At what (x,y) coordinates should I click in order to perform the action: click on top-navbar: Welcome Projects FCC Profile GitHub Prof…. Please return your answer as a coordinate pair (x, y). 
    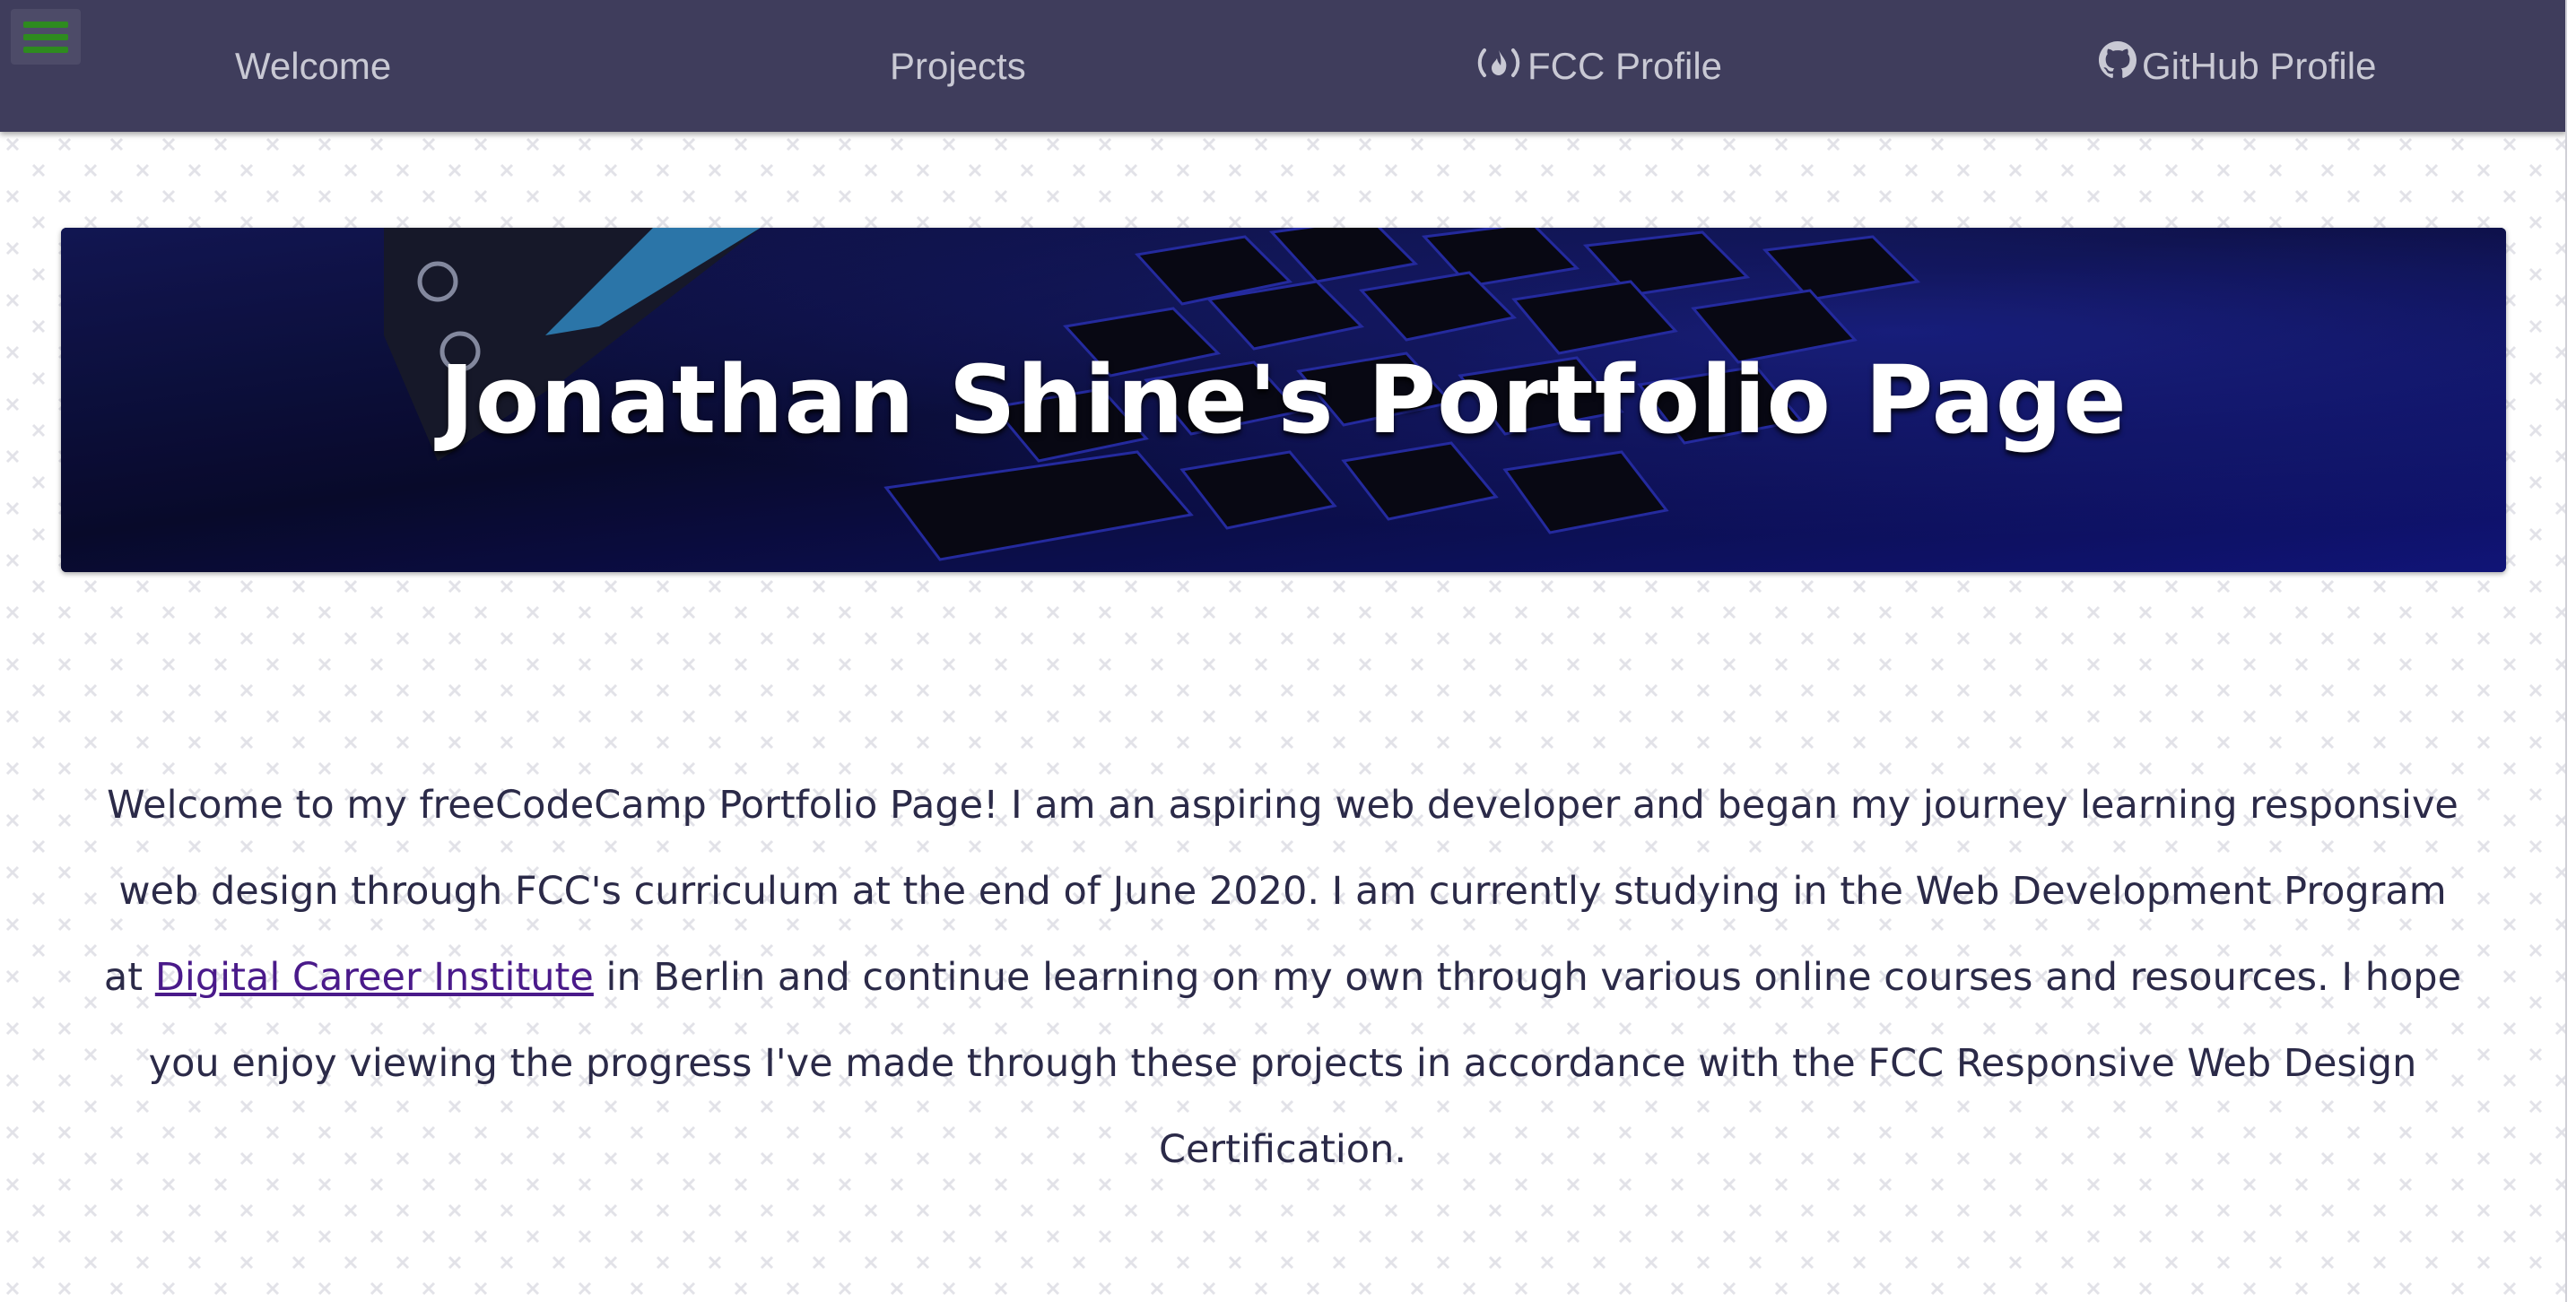
    Looking at the image, I should click on (1283, 66).